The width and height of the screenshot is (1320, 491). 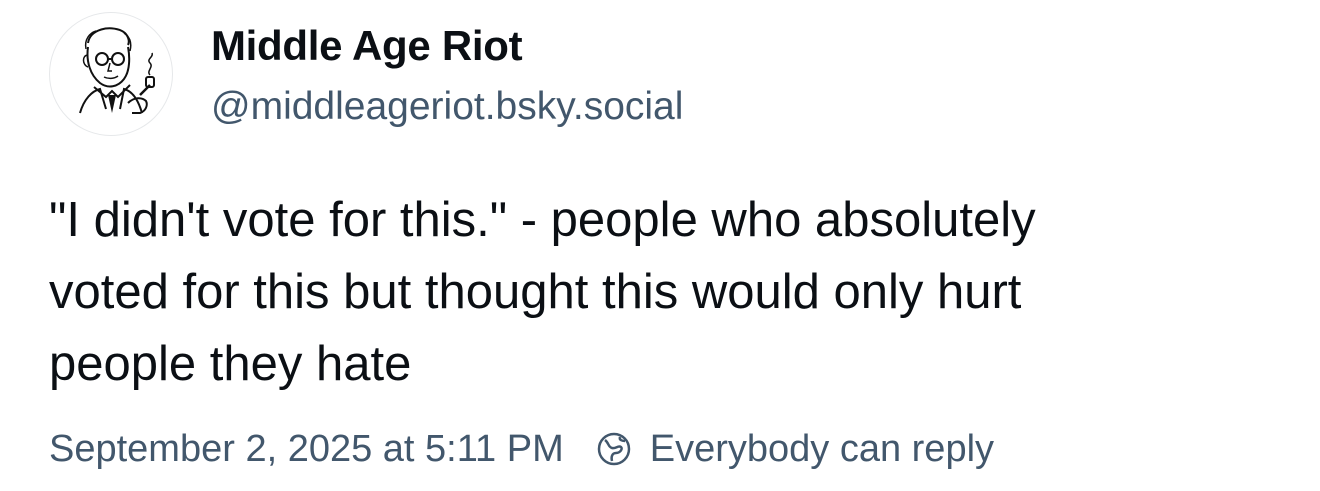 I want to click on reply-setting-label: Everybody can reply, so click(x=822, y=449).